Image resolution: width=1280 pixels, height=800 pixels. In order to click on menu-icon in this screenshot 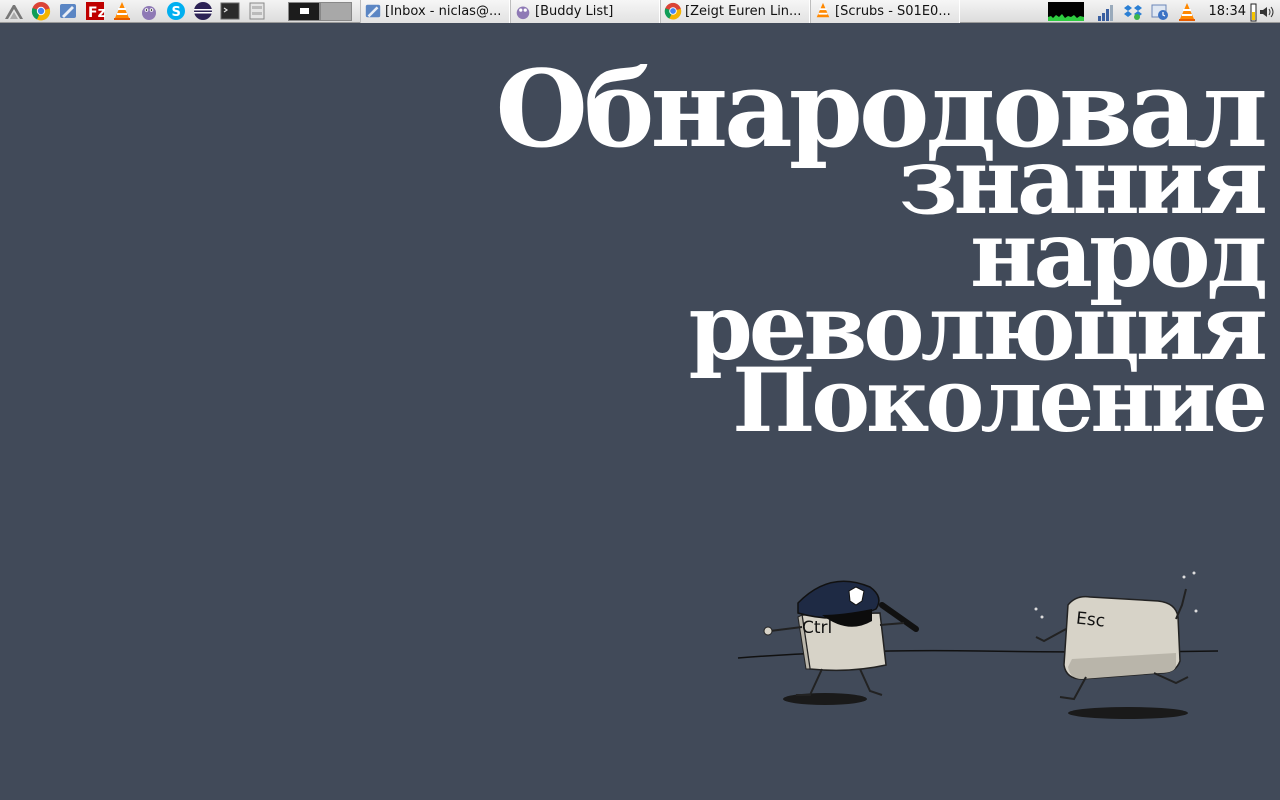, I will do `click(13, 11)`.